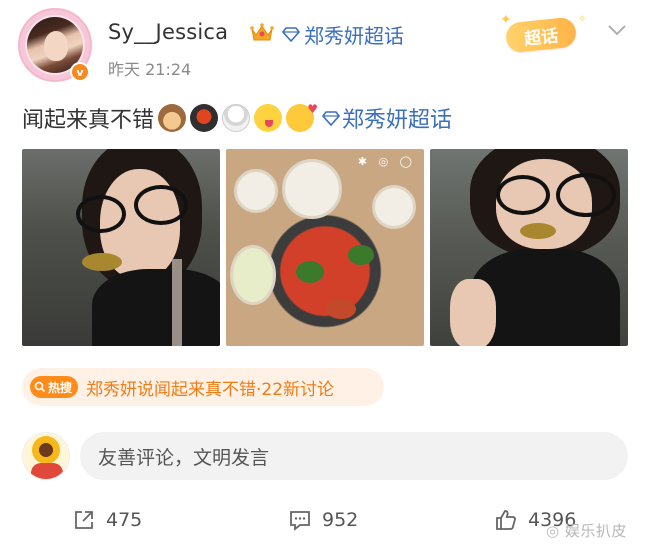 This screenshot has width=650, height=549. I want to click on commenter-avatar, so click(46, 456).